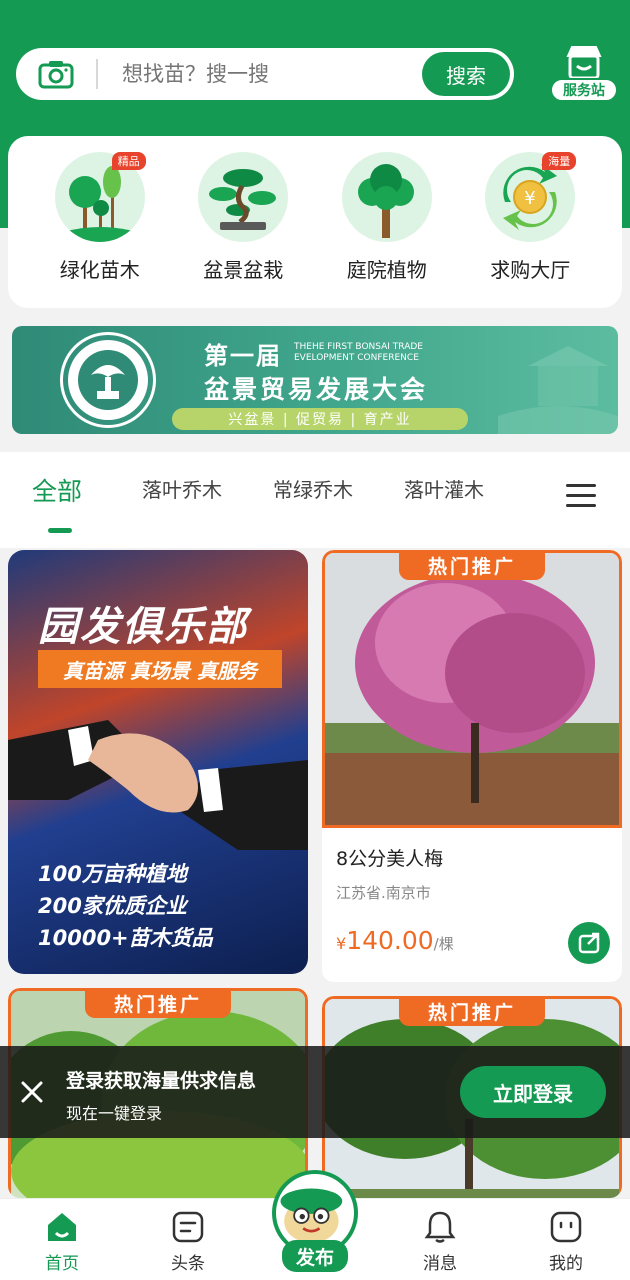  I want to click on bonsai-icon, so click(243, 197).